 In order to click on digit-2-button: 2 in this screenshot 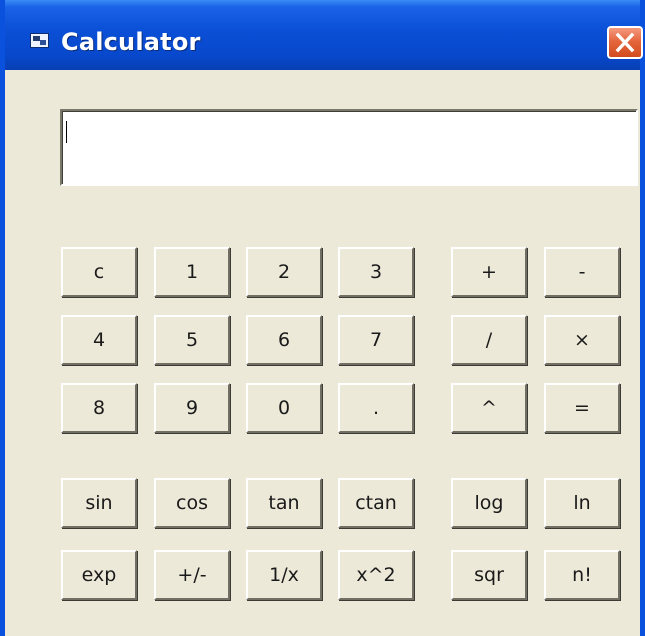, I will do `click(284, 272)`.